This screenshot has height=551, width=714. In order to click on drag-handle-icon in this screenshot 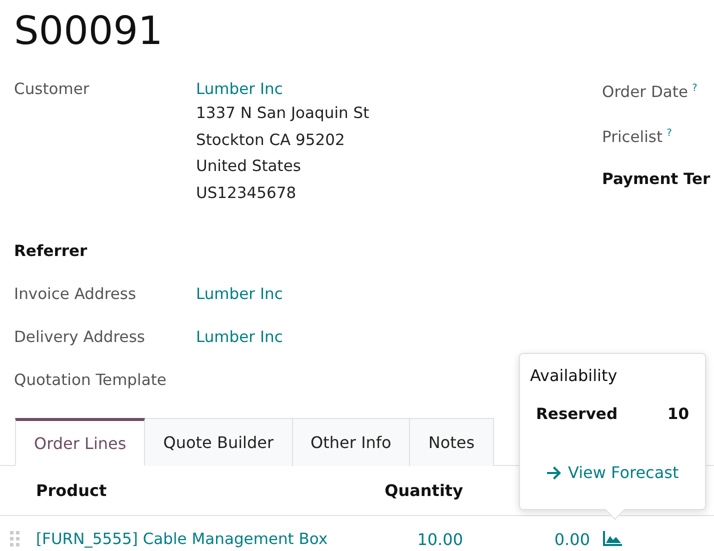, I will do `click(15, 539)`.